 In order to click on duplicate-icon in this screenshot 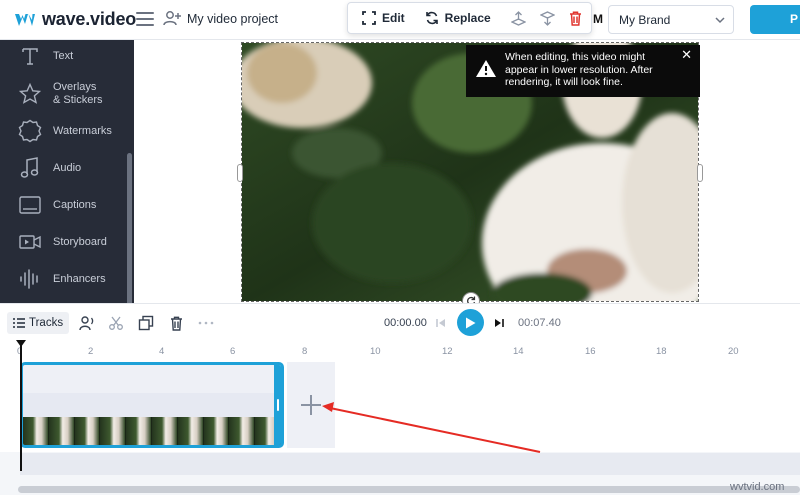, I will do `click(146, 323)`.